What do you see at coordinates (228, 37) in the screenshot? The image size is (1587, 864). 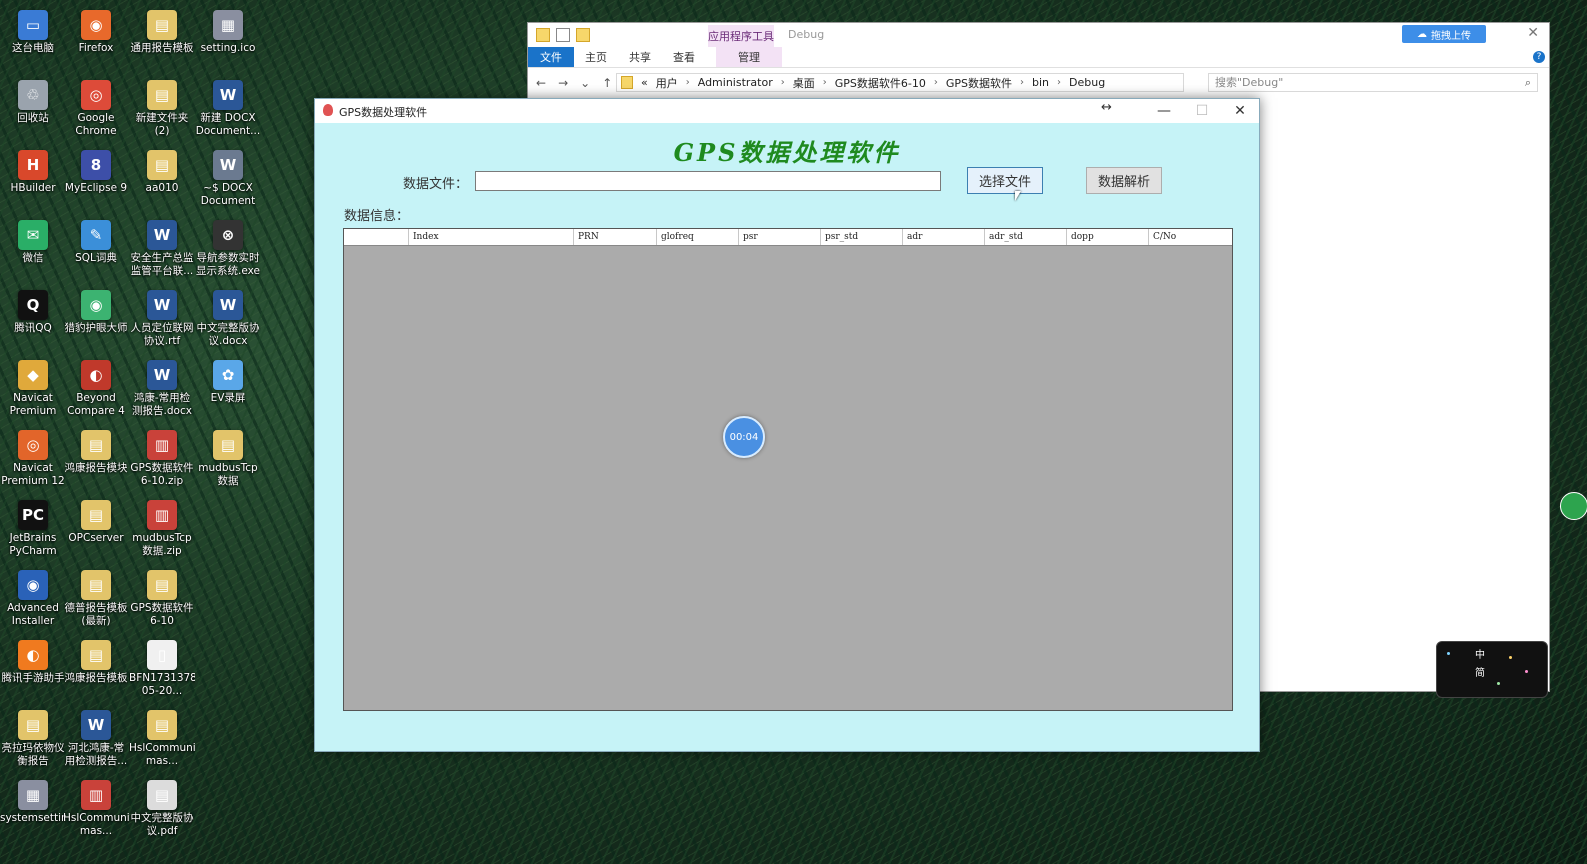 I see `desktop-icon: ▦ setting.ico` at bounding box center [228, 37].